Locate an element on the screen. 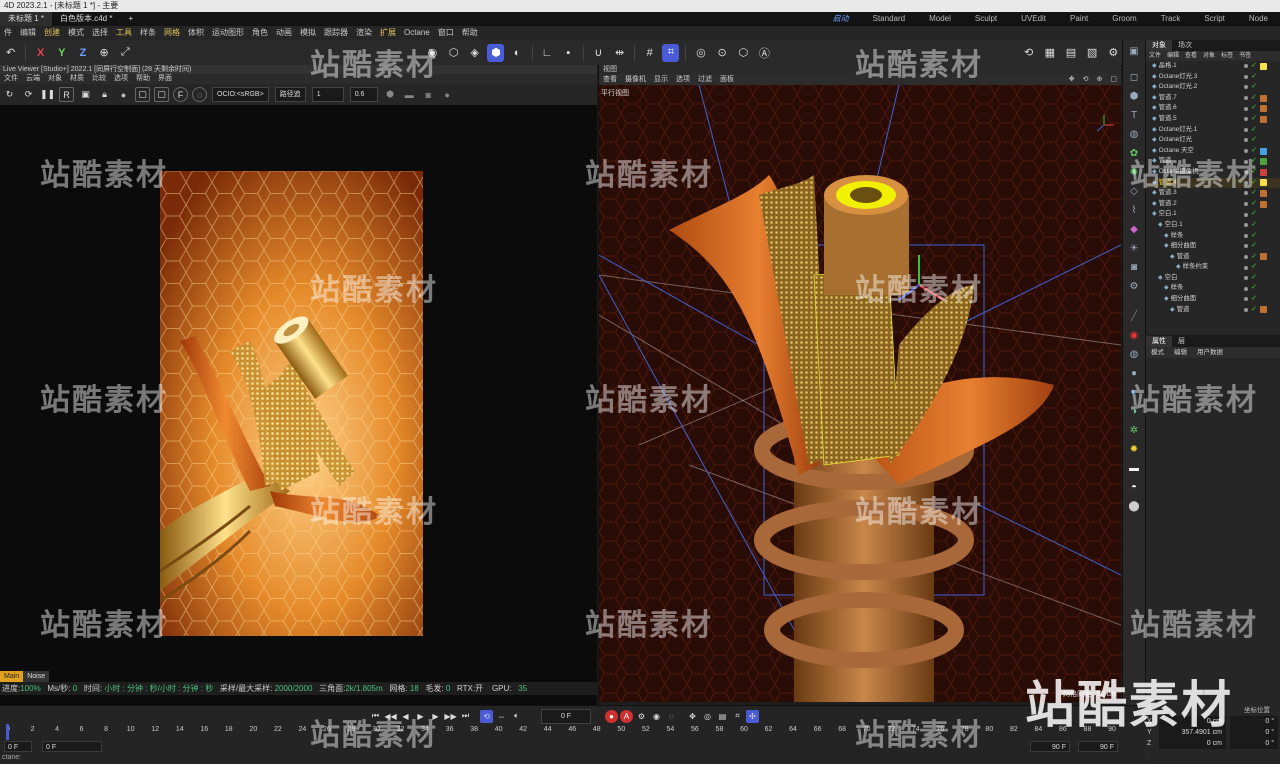  object-row: ◆ 空白.1 ✓ is located at coordinates (1213, 225).